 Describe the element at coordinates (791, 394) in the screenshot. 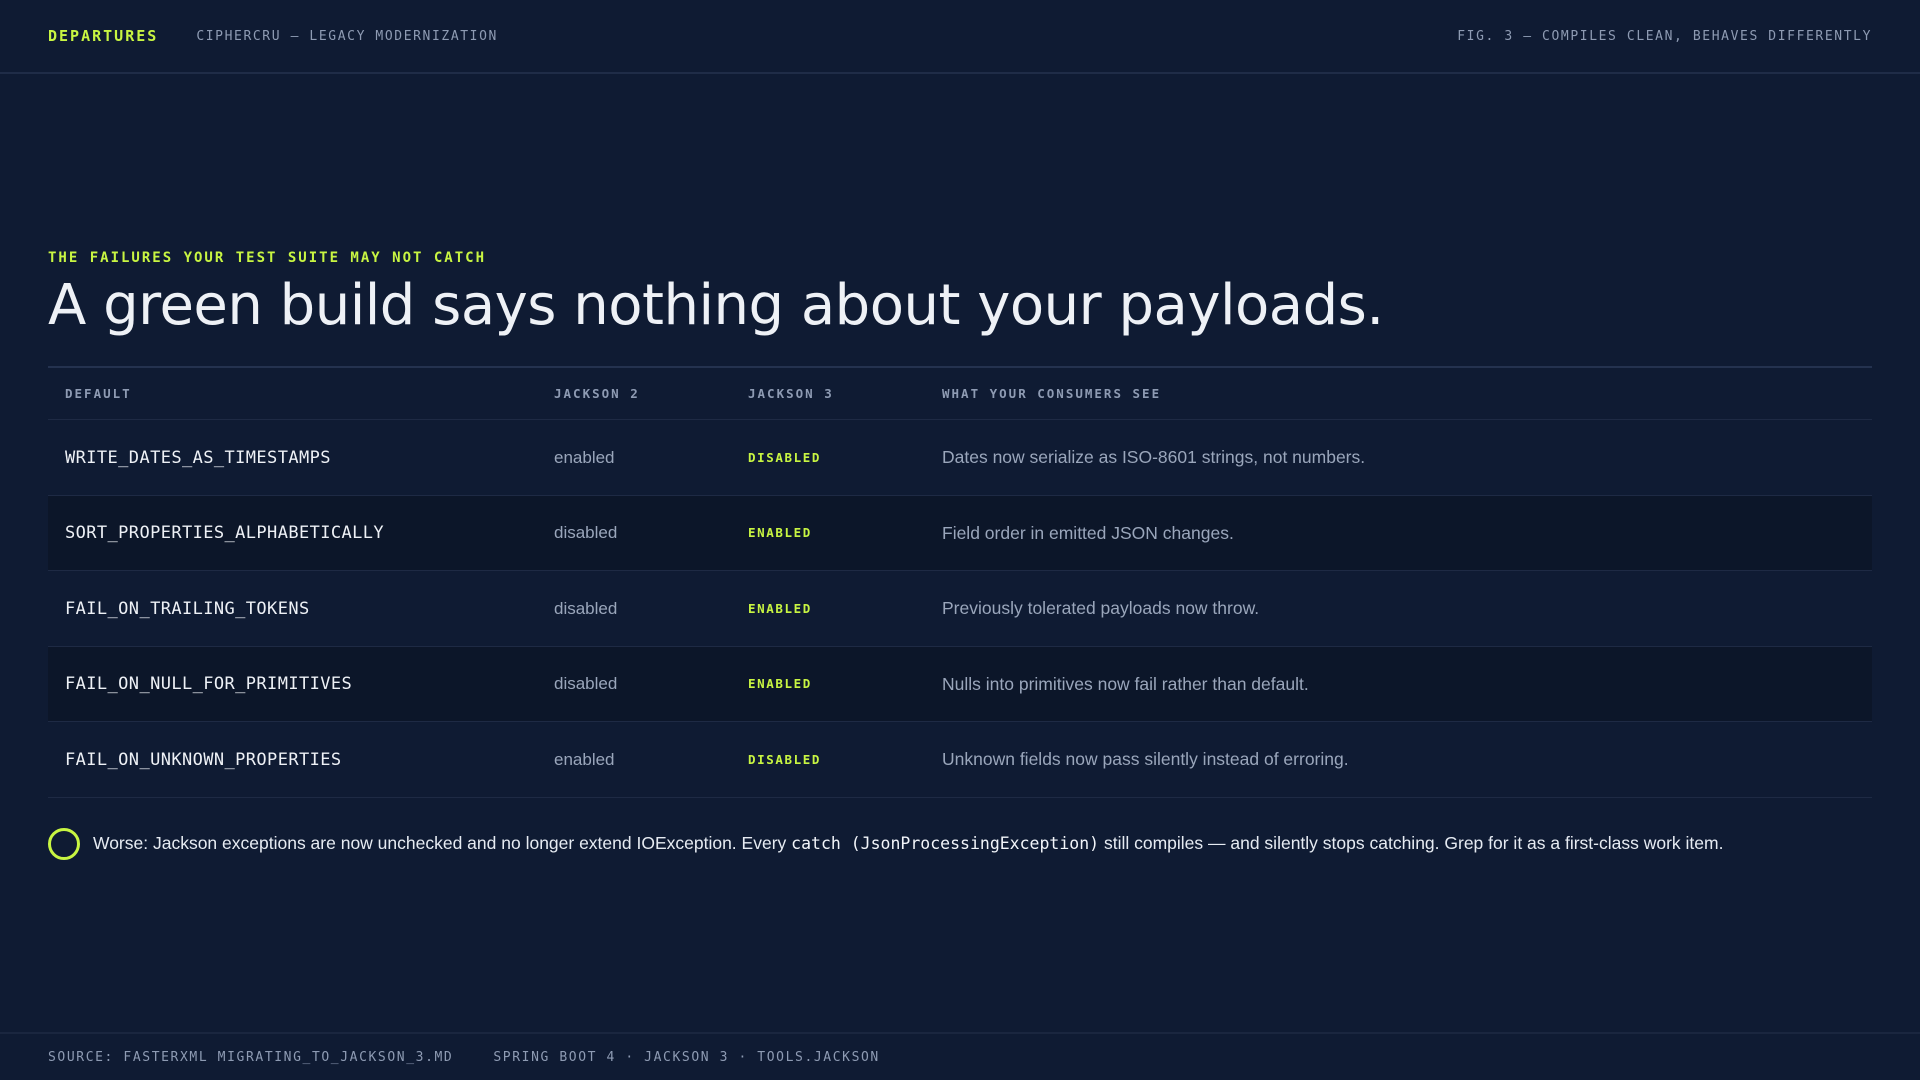

I see `column-header-jackson-3: JACKSON 3` at that location.